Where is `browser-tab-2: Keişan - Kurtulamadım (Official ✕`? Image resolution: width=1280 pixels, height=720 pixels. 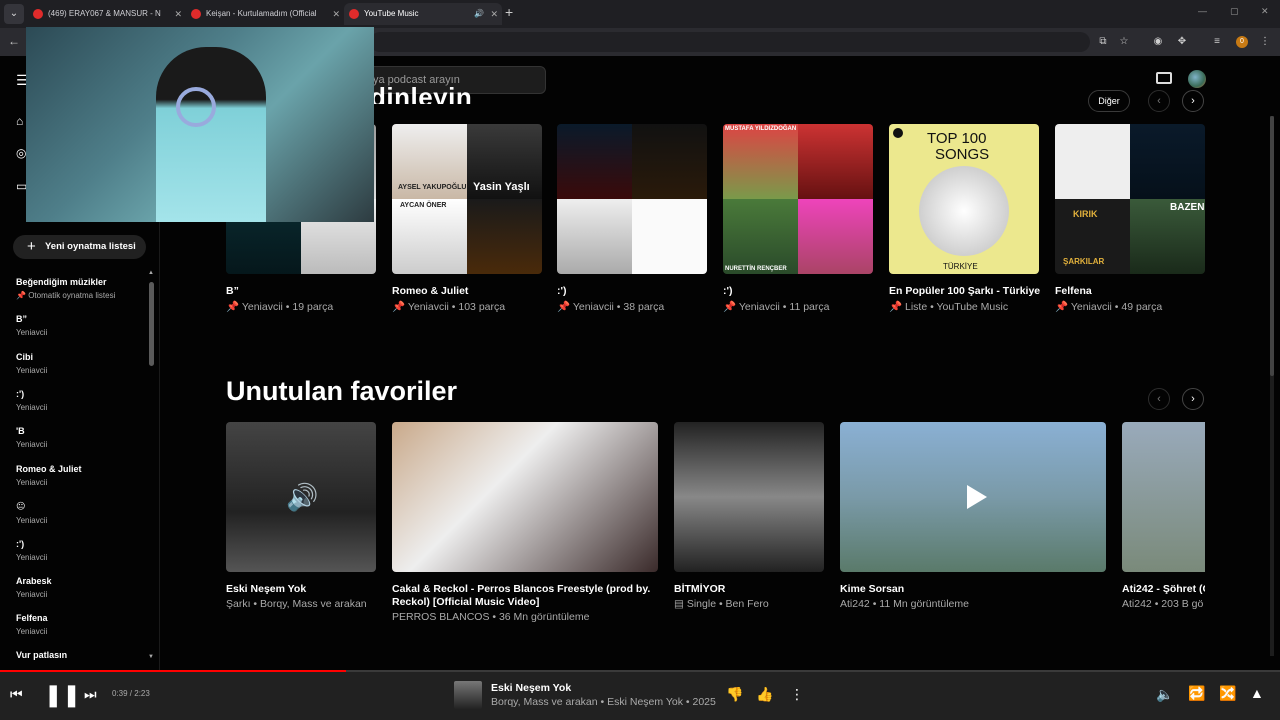
browser-tab-2: Keişan - Kurtulamadım (Official ✕ is located at coordinates (265, 14).